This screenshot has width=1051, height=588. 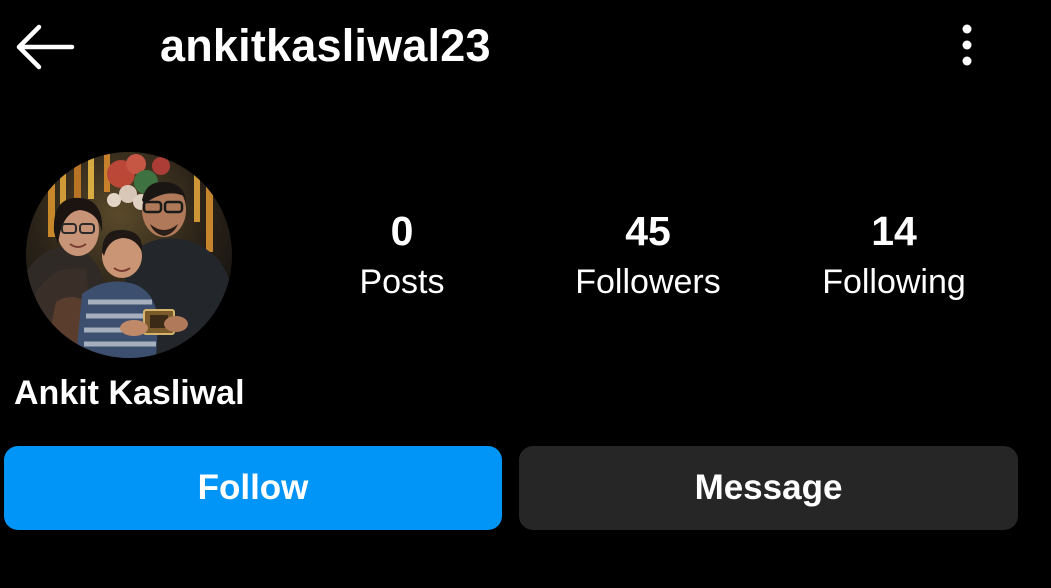 I want to click on stat-posts: 0 Posts, so click(x=402, y=254).